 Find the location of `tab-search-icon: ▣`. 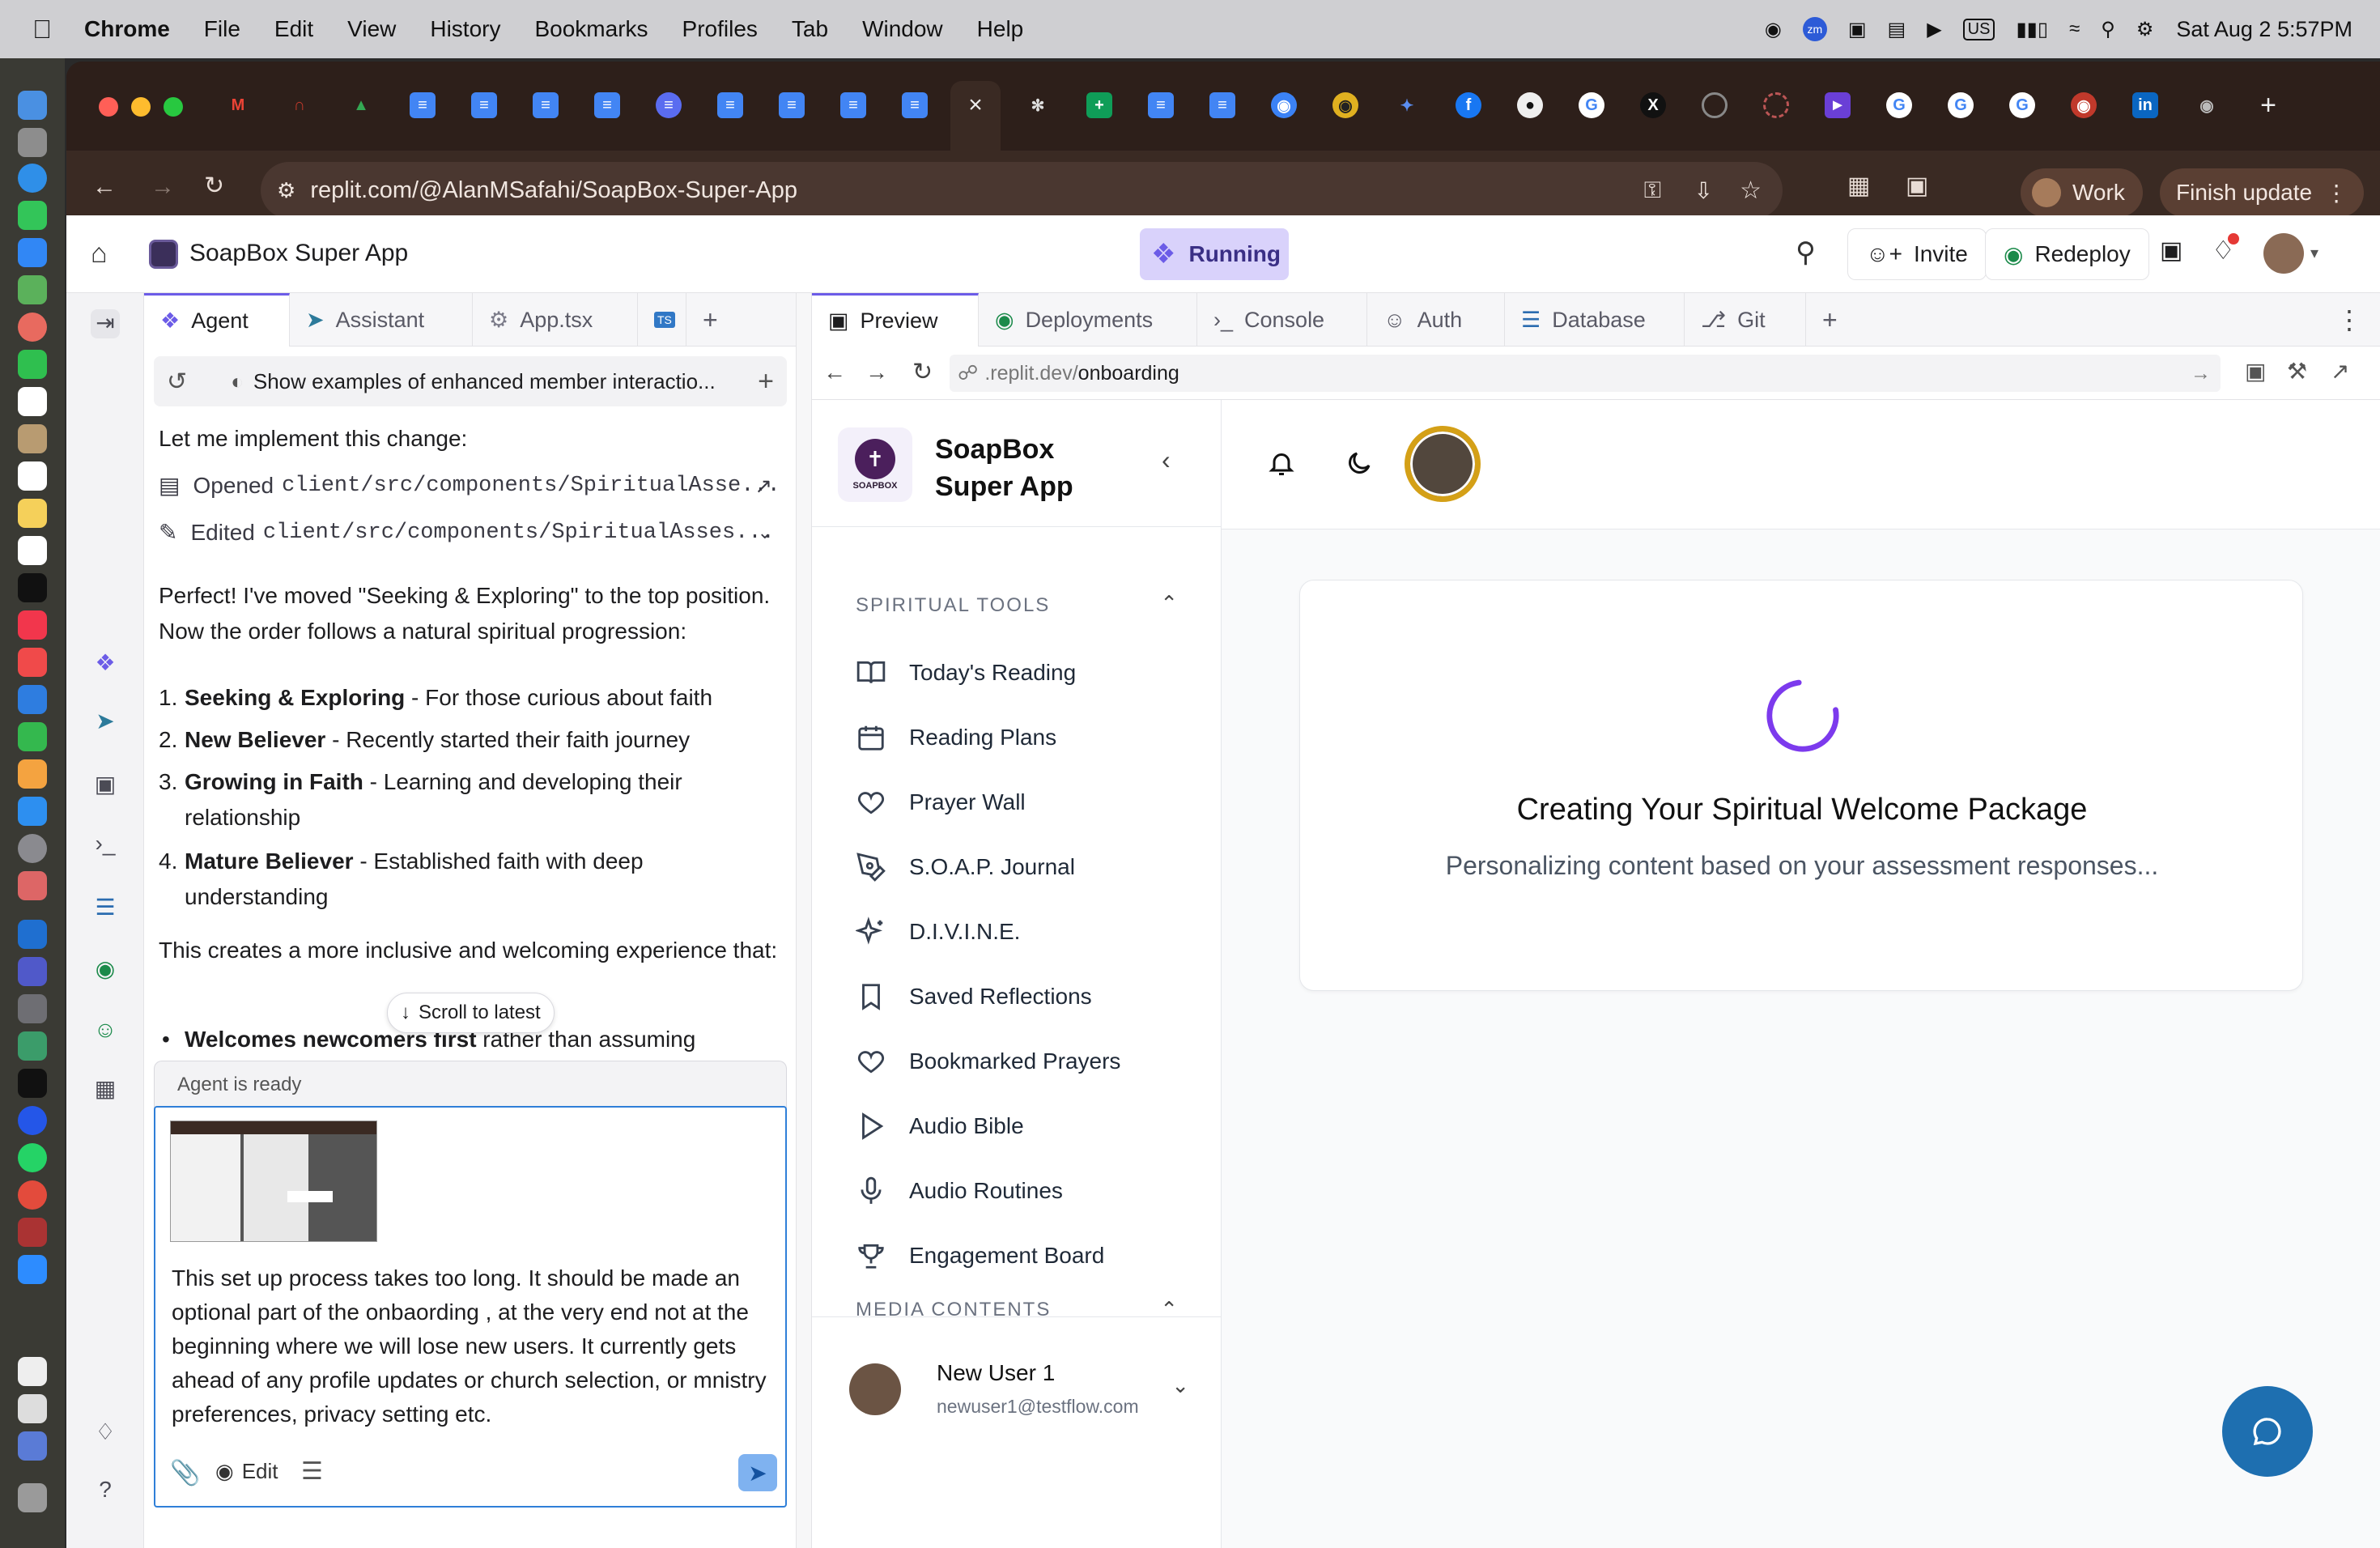

tab-search-icon: ▣ is located at coordinates (1917, 186).